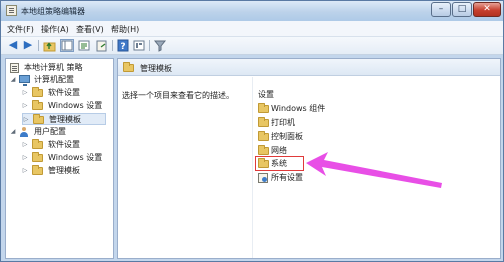 The width and height of the screenshot is (504, 262). Describe the element at coordinates (156, 68) in the screenshot. I see `details-header-title: 管理模板` at that location.